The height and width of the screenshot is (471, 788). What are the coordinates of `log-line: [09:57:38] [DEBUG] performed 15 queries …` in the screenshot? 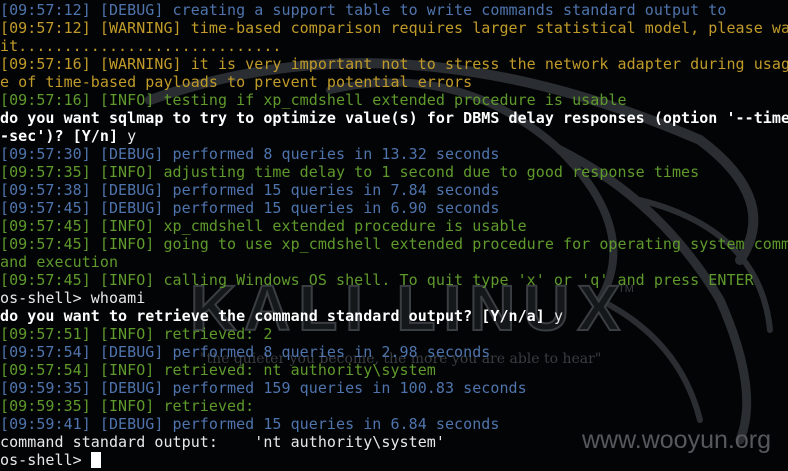 It's located at (394, 190).